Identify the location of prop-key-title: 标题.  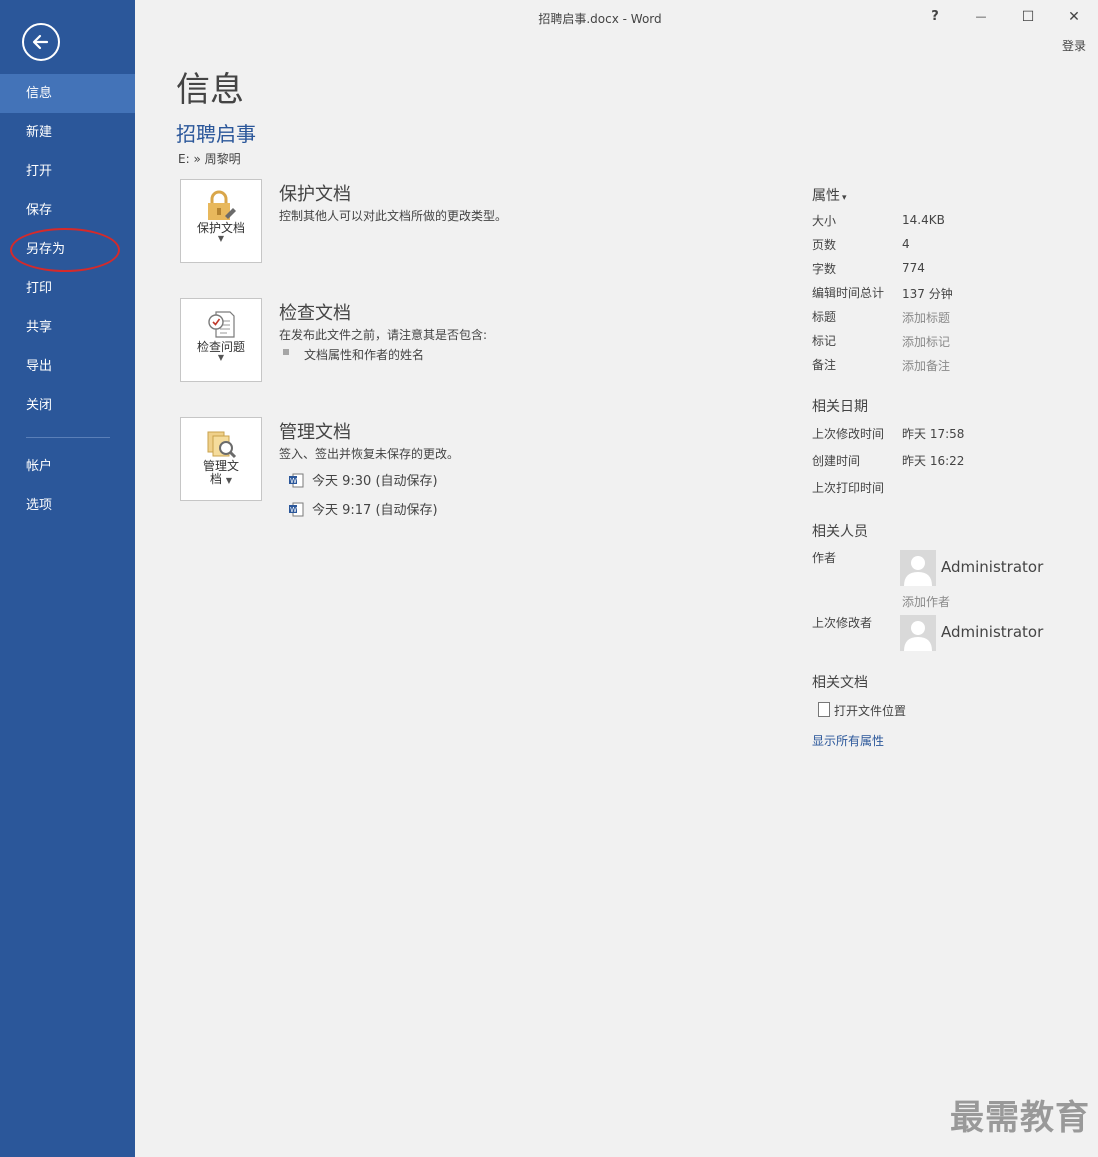
(824, 317).